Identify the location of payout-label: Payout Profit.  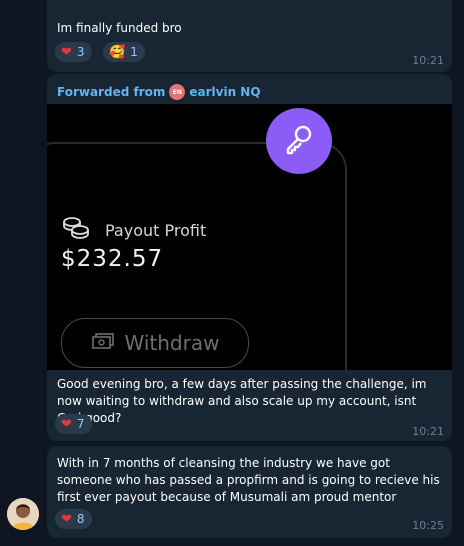
(156, 230).